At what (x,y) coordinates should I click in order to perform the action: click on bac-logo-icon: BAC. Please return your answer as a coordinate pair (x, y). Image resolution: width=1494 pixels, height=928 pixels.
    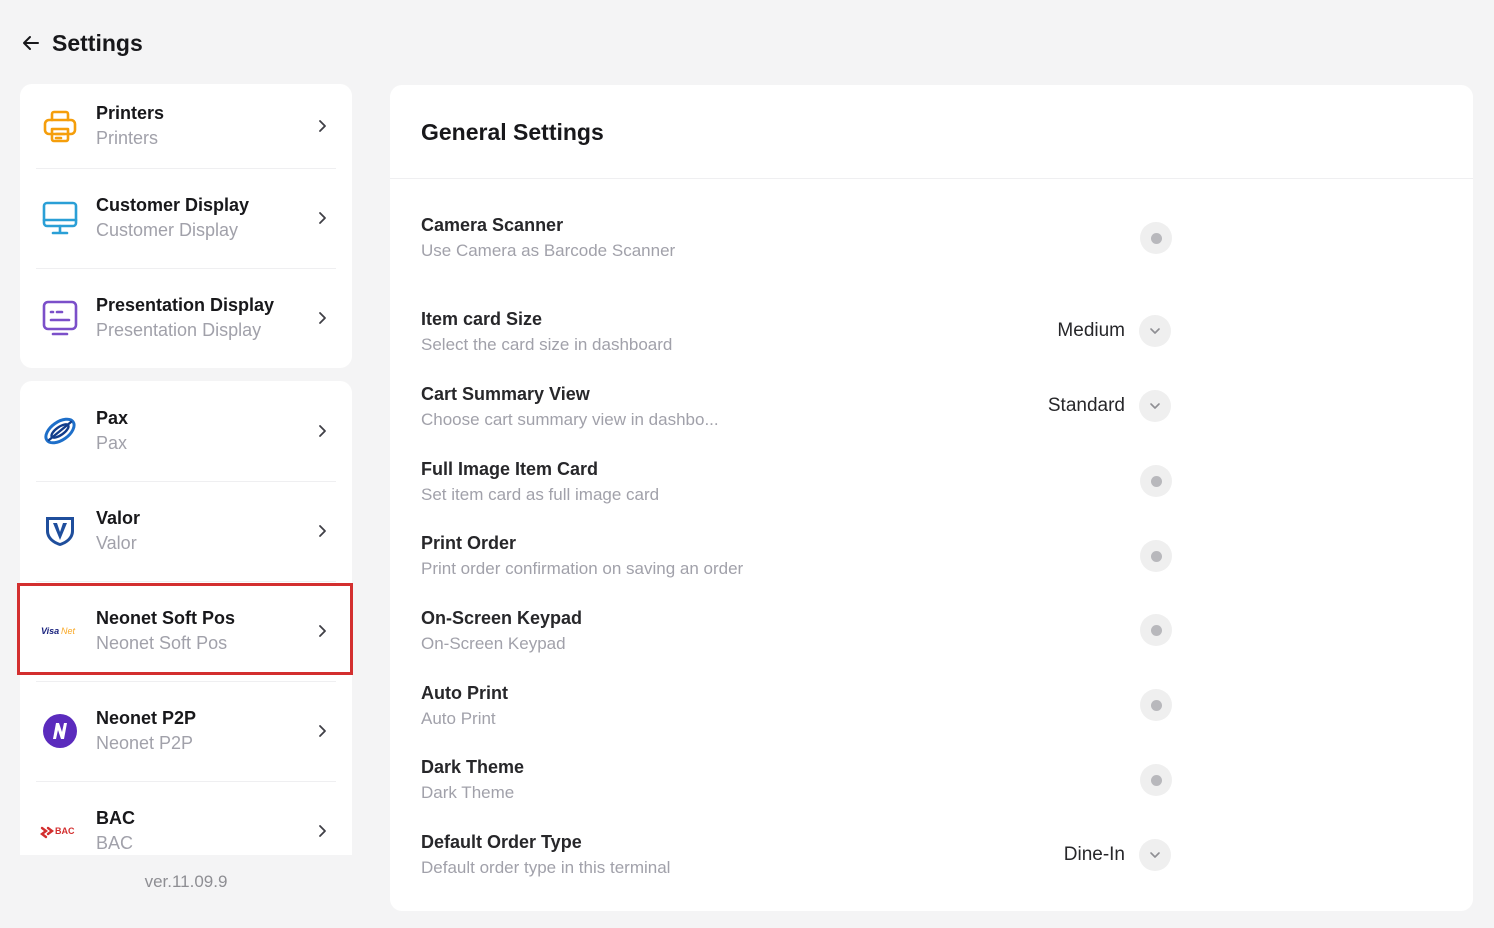
    Looking at the image, I should click on (60, 831).